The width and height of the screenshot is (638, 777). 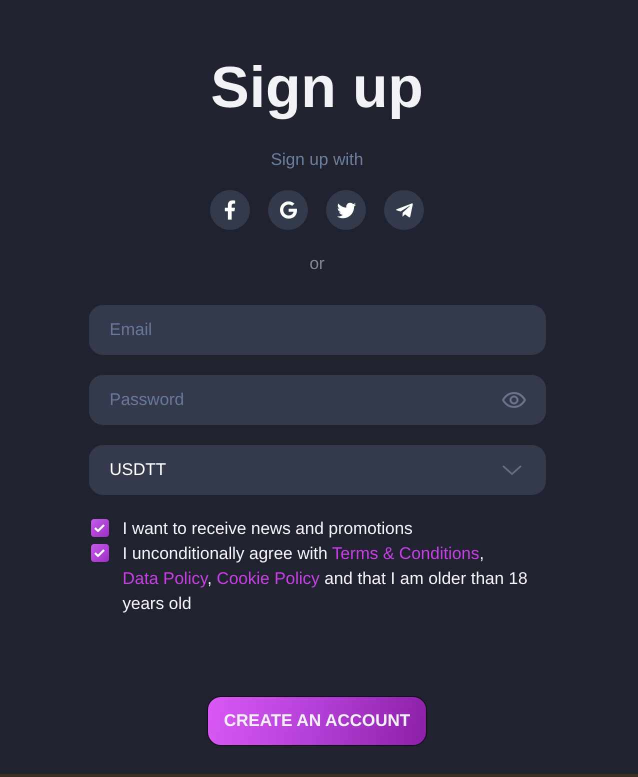 What do you see at coordinates (268, 578) in the screenshot?
I see `inline-link: Cookie Policy` at bounding box center [268, 578].